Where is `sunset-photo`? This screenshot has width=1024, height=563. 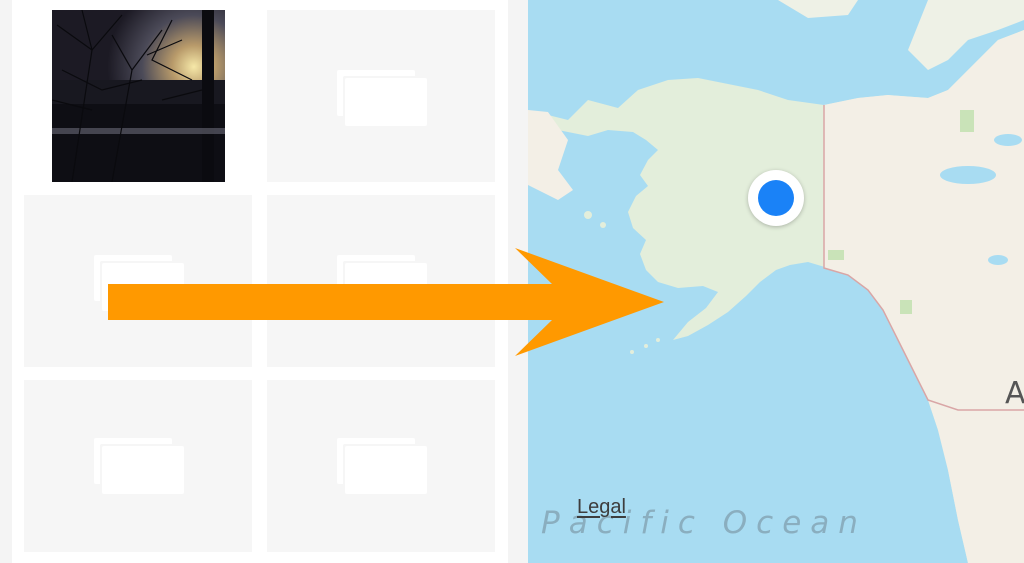
sunset-photo is located at coordinates (138, 96).